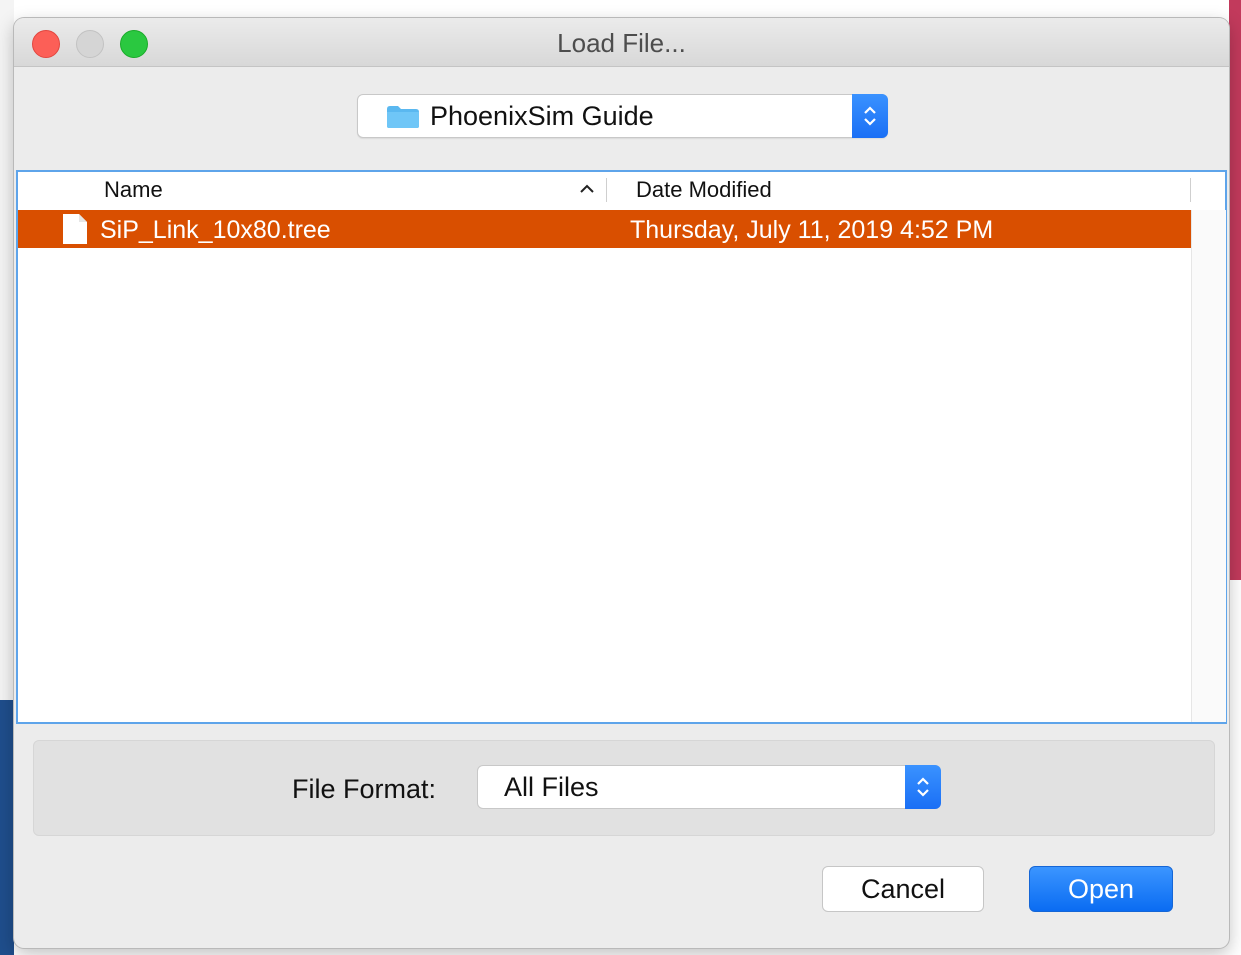 The image size is (1241, 955). I want to click on background-window-right, so click(1235, 477).